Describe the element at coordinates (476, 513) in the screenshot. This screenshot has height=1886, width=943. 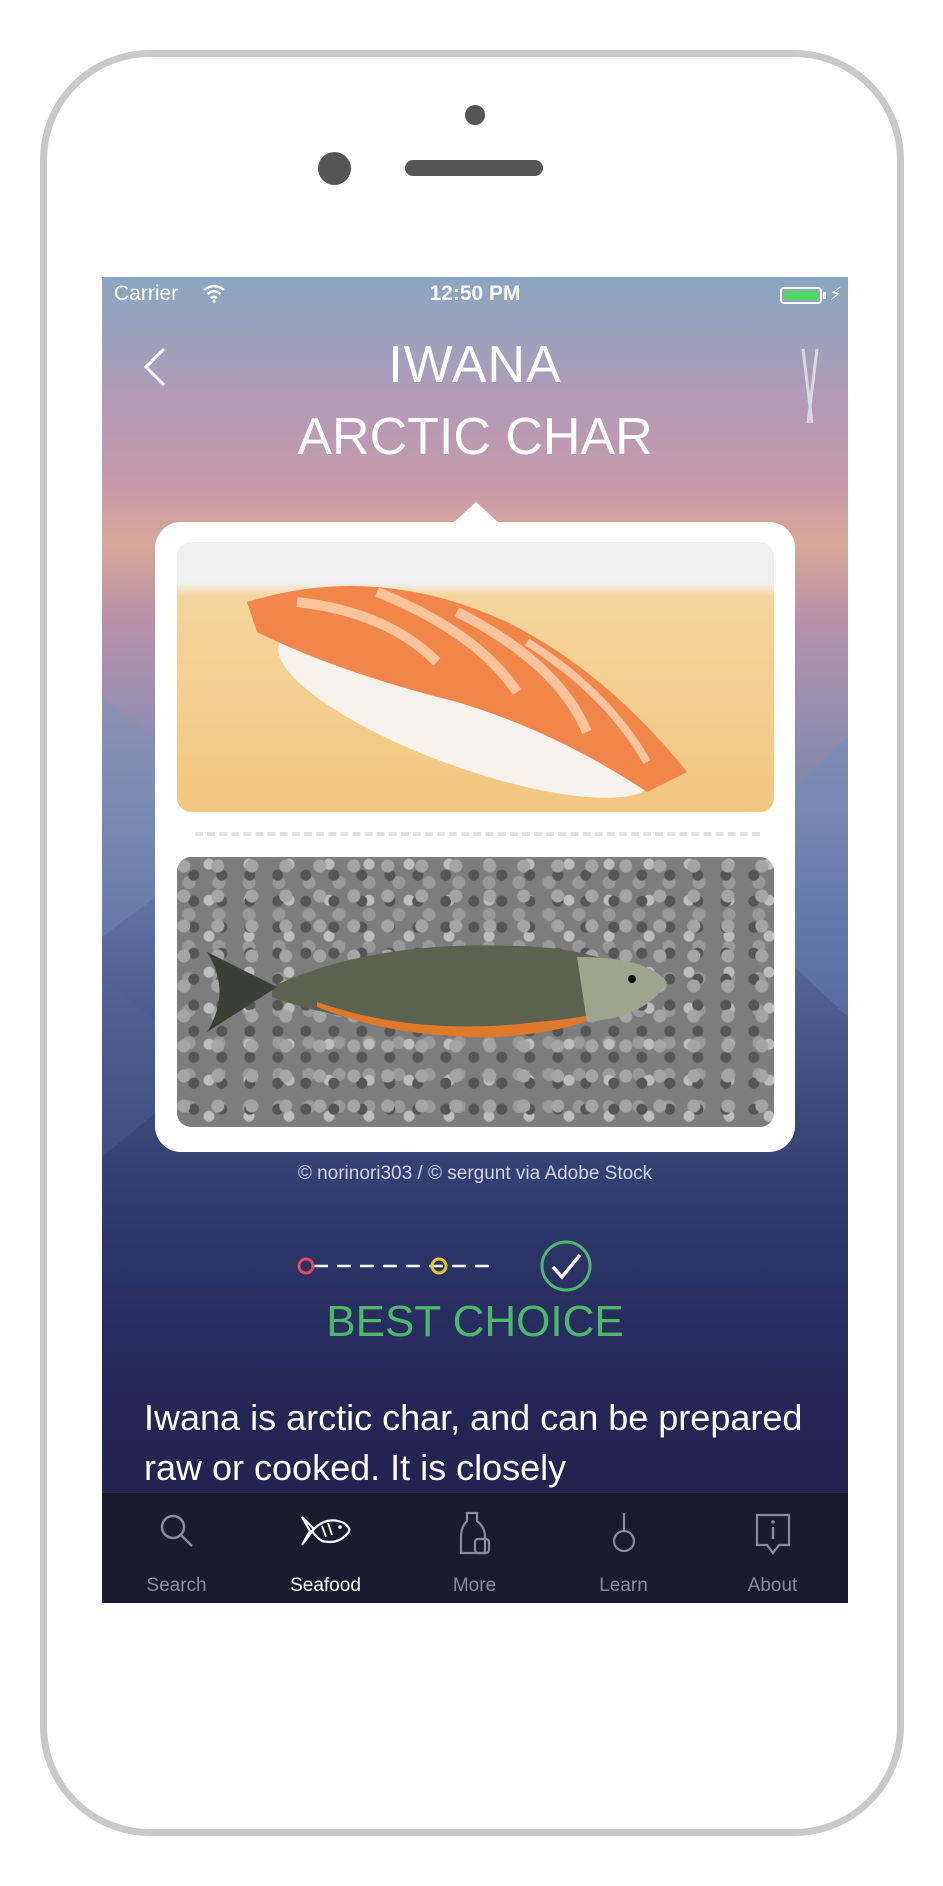
I see `card-pointer` at that location.